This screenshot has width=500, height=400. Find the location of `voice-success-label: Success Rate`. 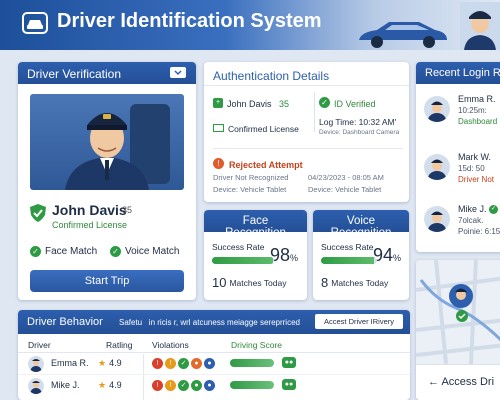

voice-success-label: Success Rate is located at coordinates (347, 247).